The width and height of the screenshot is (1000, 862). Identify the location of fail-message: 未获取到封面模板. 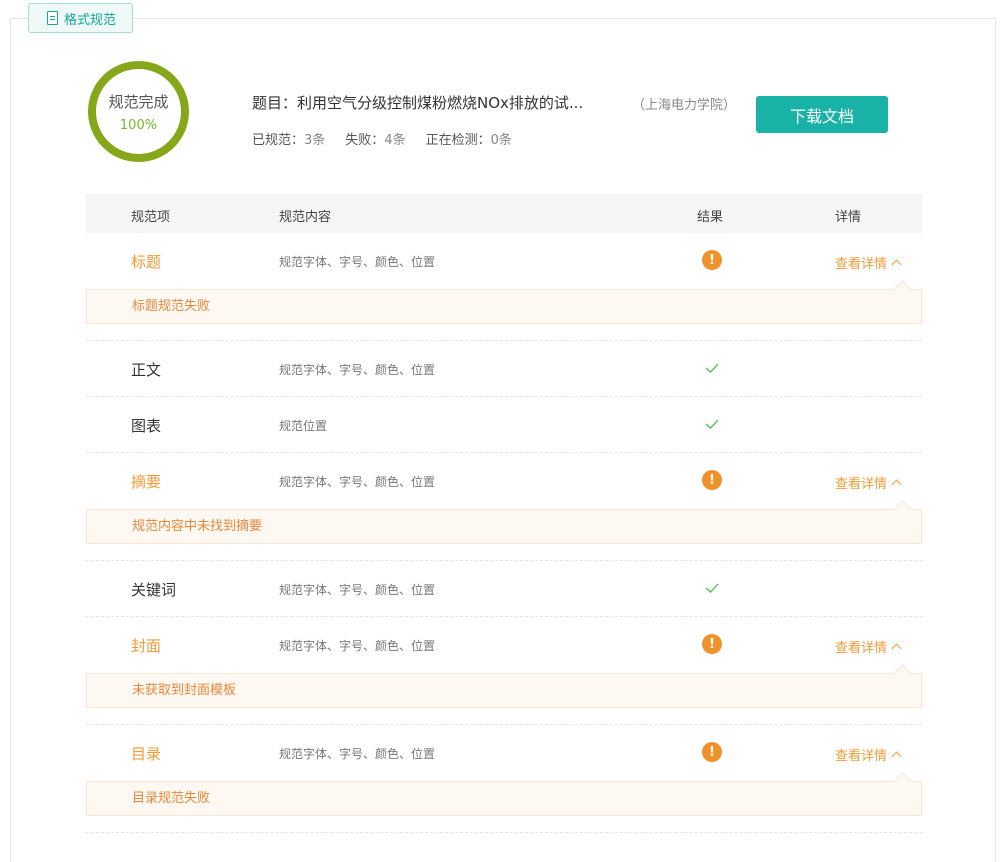
(504, 690).